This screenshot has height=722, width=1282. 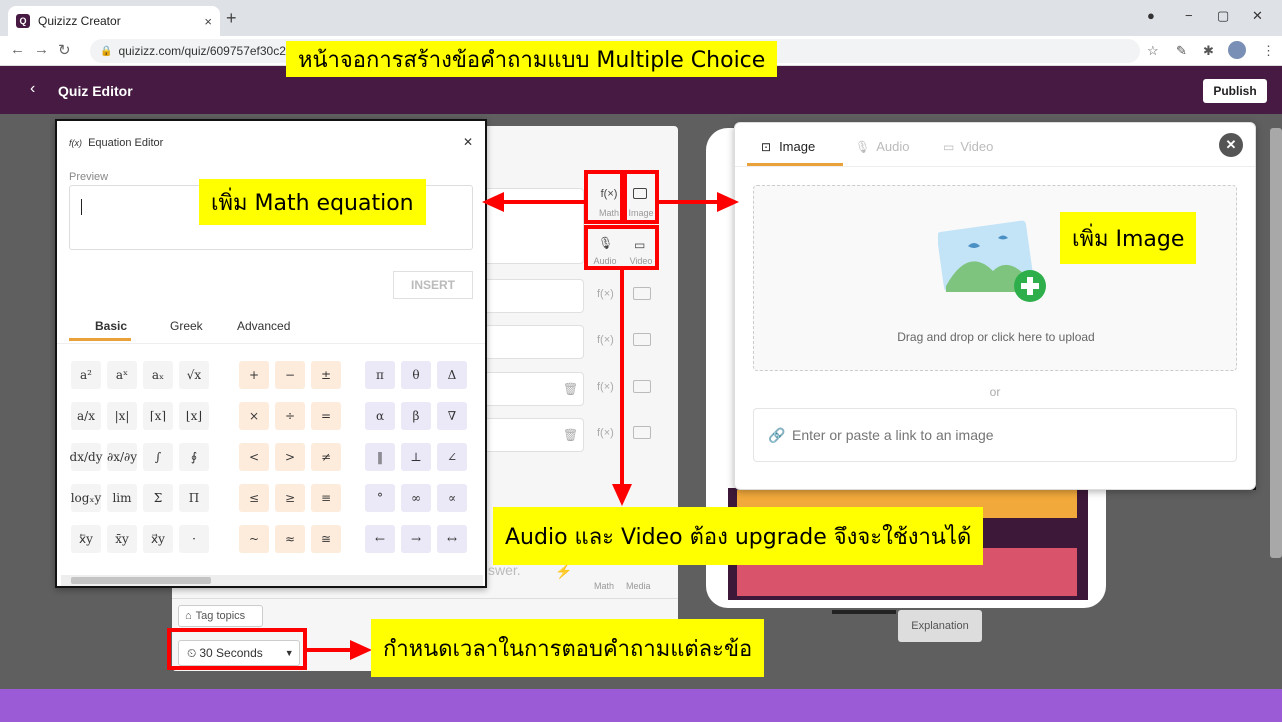 I want to click on equation-key: aˣ, so click(x=122, y=375).